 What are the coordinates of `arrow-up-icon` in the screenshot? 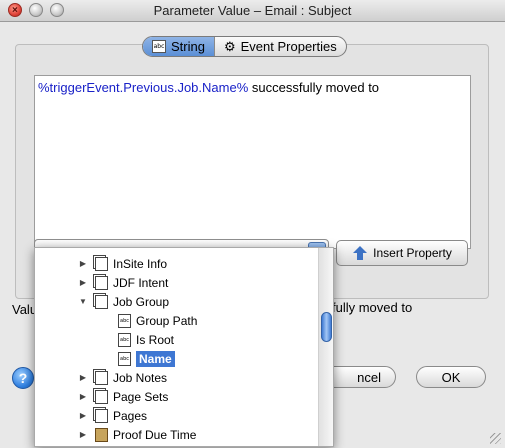 It's located at (360, 253).